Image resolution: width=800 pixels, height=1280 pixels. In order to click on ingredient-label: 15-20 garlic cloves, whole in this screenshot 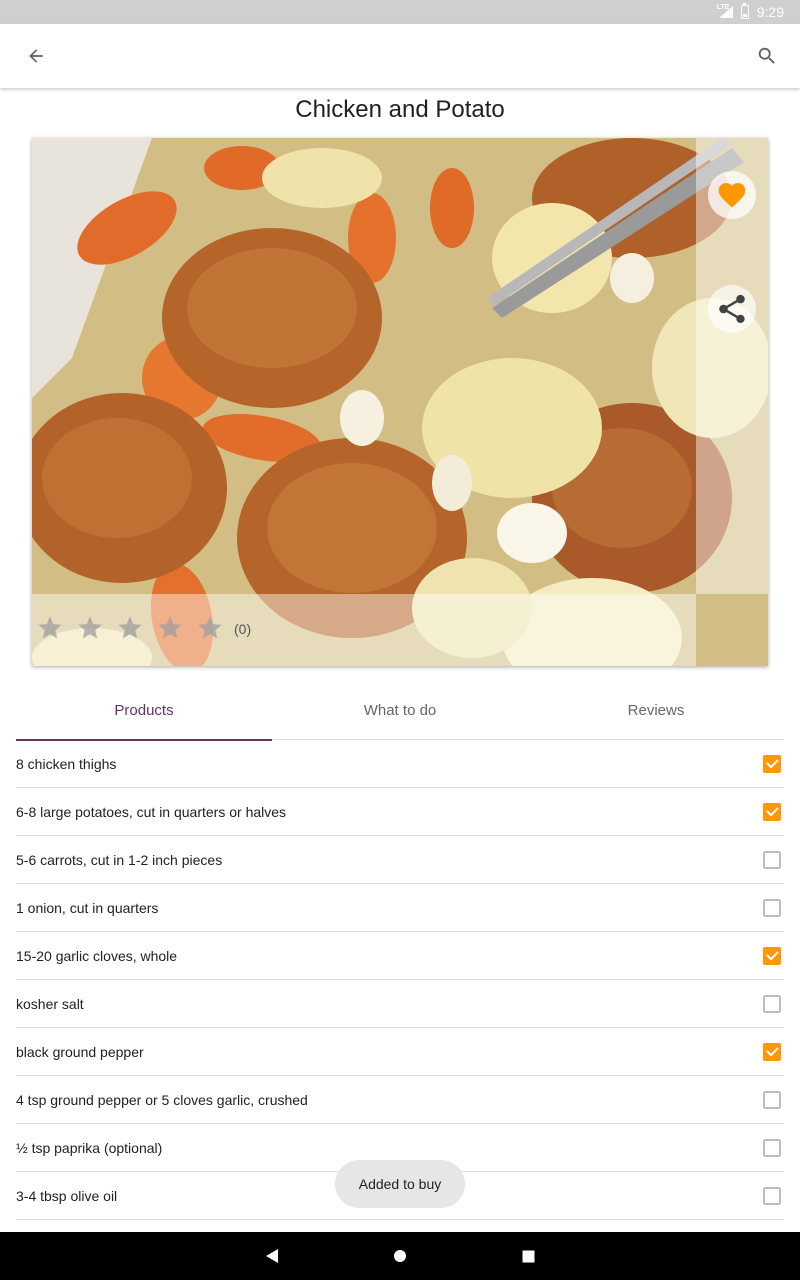, I will do `click(97, 955)`.